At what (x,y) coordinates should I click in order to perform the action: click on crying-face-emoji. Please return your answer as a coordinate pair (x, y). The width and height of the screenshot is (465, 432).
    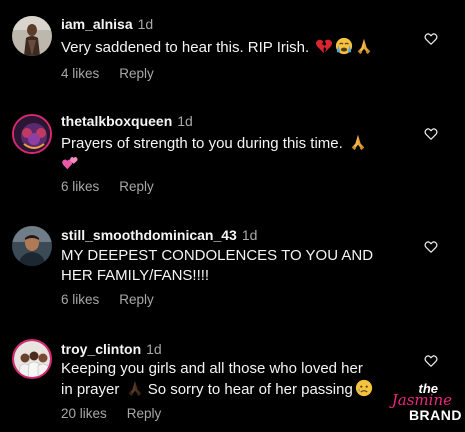
    Looking at the image, I should click on (344, 46).